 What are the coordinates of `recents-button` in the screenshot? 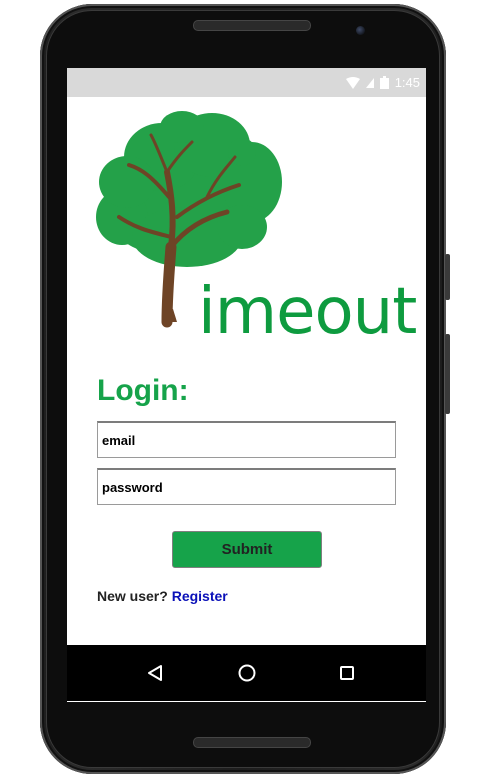 It's located at (347, 673).